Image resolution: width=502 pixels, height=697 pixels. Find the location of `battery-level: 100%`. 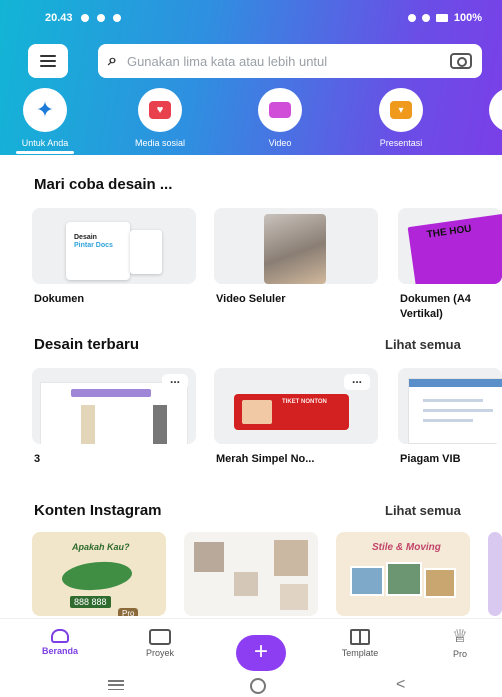

battery-level: 100% is located at coordinates (467, 18).